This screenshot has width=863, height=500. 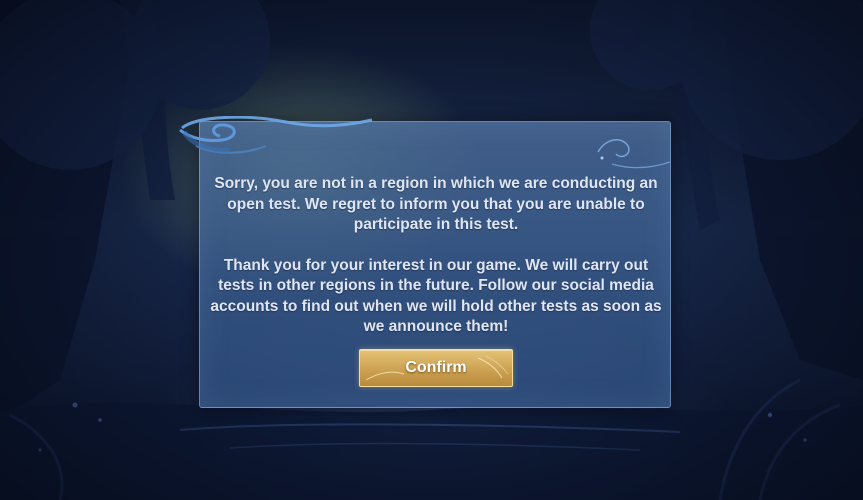 I want to click on confirm-button: Confirm, so click(x=436, y=368).